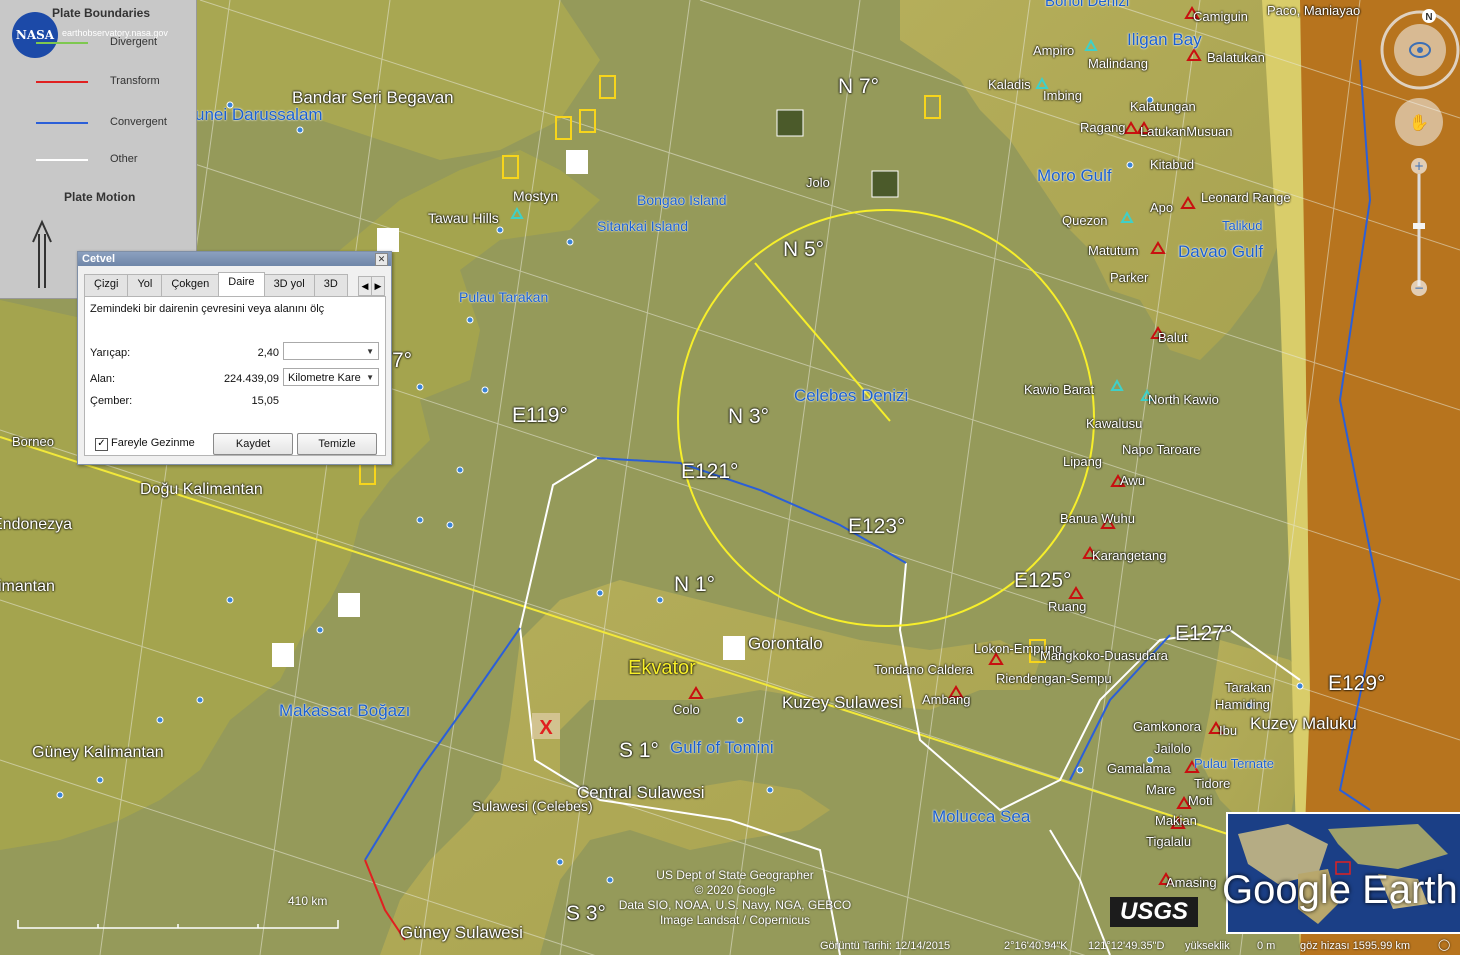  What do you see at coordinates (134, 42) in the screenshot?
I see `legend-divergent-label: Divergent` at bounding box center [134, 42].